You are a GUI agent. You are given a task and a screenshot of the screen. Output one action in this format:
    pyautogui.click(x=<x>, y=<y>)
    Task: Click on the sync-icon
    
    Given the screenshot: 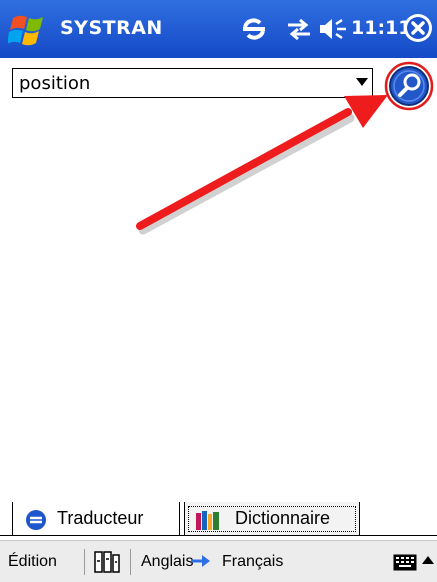 What is the action you would take?
    pyautogui.click(x=254, y=29)
    